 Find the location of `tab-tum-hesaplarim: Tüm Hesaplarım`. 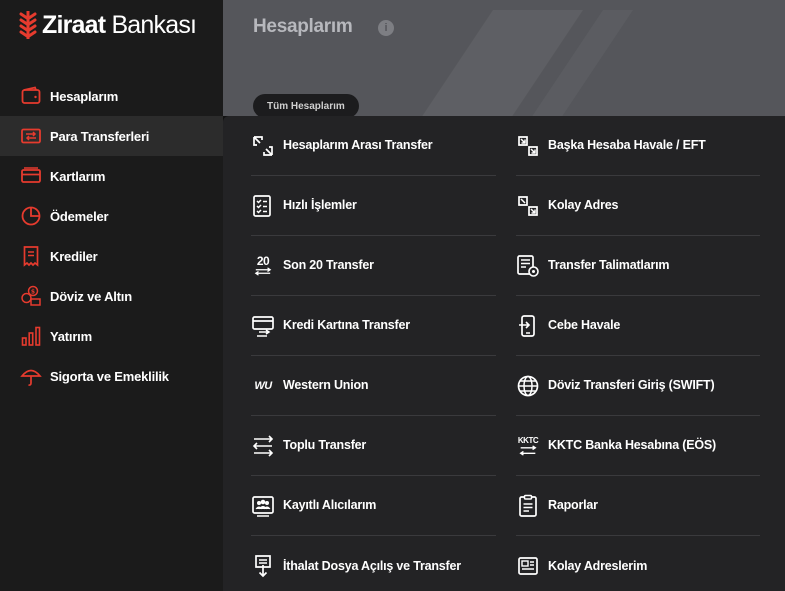

tab-tum-hesaplarim: Tüm Hesaplarım is located at coordinates (306, 105).